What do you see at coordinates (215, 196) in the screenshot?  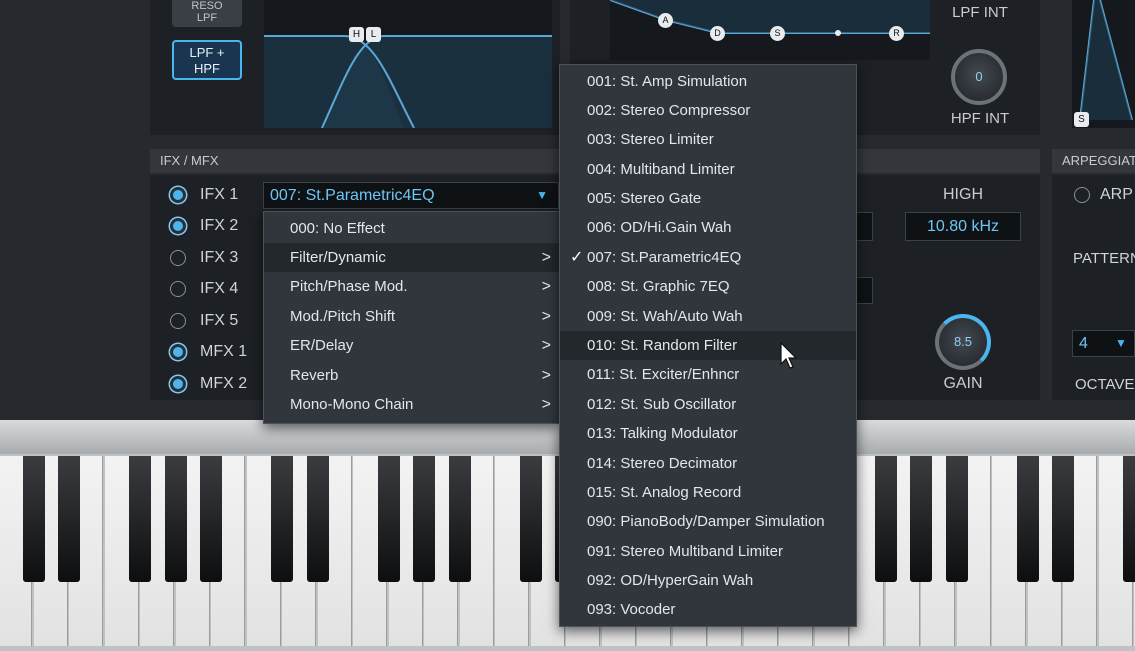 I see `slot-ifx1: IFX 1` at bounding box center [215, 196].